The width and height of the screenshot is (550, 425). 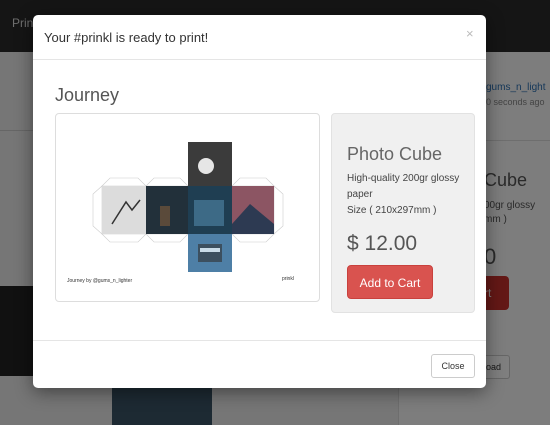 I want to click on close-icon: ×, so click(x=470, y=33).